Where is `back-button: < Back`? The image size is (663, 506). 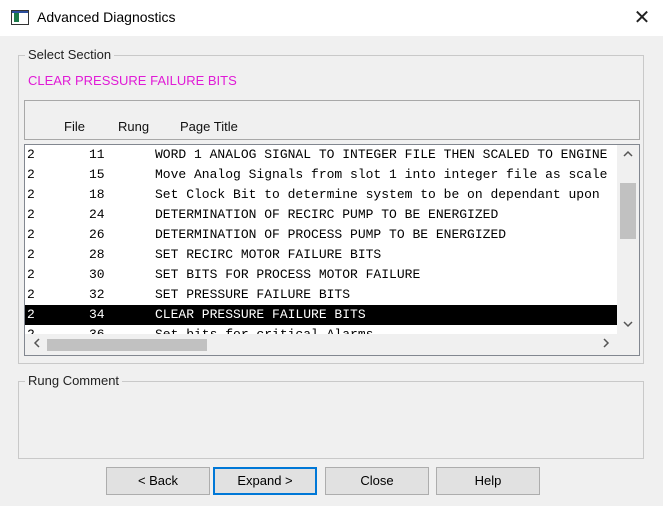 back-button: < Back is located at coordinates (158, 481).